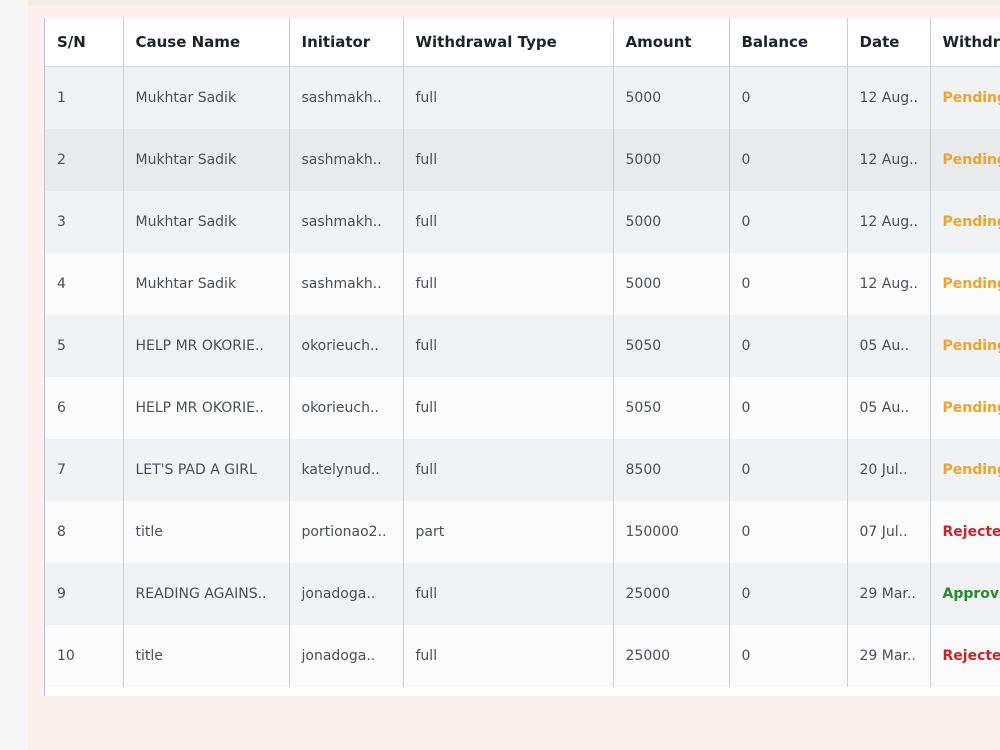 Image resolution: width=1000 pixels, height=750 pixels. Describe the element at coordinates (671, 470) in the screenshot. I see `cell-amount: 8500` at that location.